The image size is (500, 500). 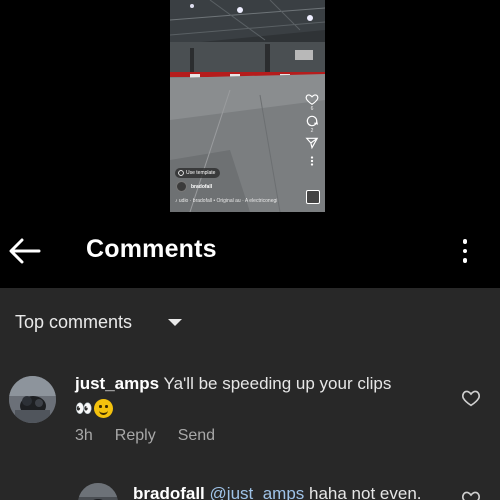 I want to click on reel-action-rail: 6 2, so click(x=312, y=130).